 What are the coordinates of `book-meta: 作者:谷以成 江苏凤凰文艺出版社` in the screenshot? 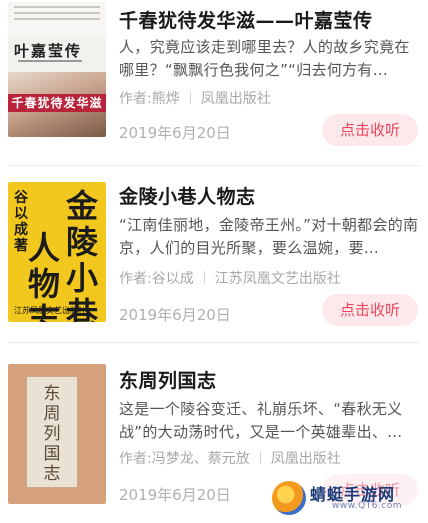 It's located at (230, 278).